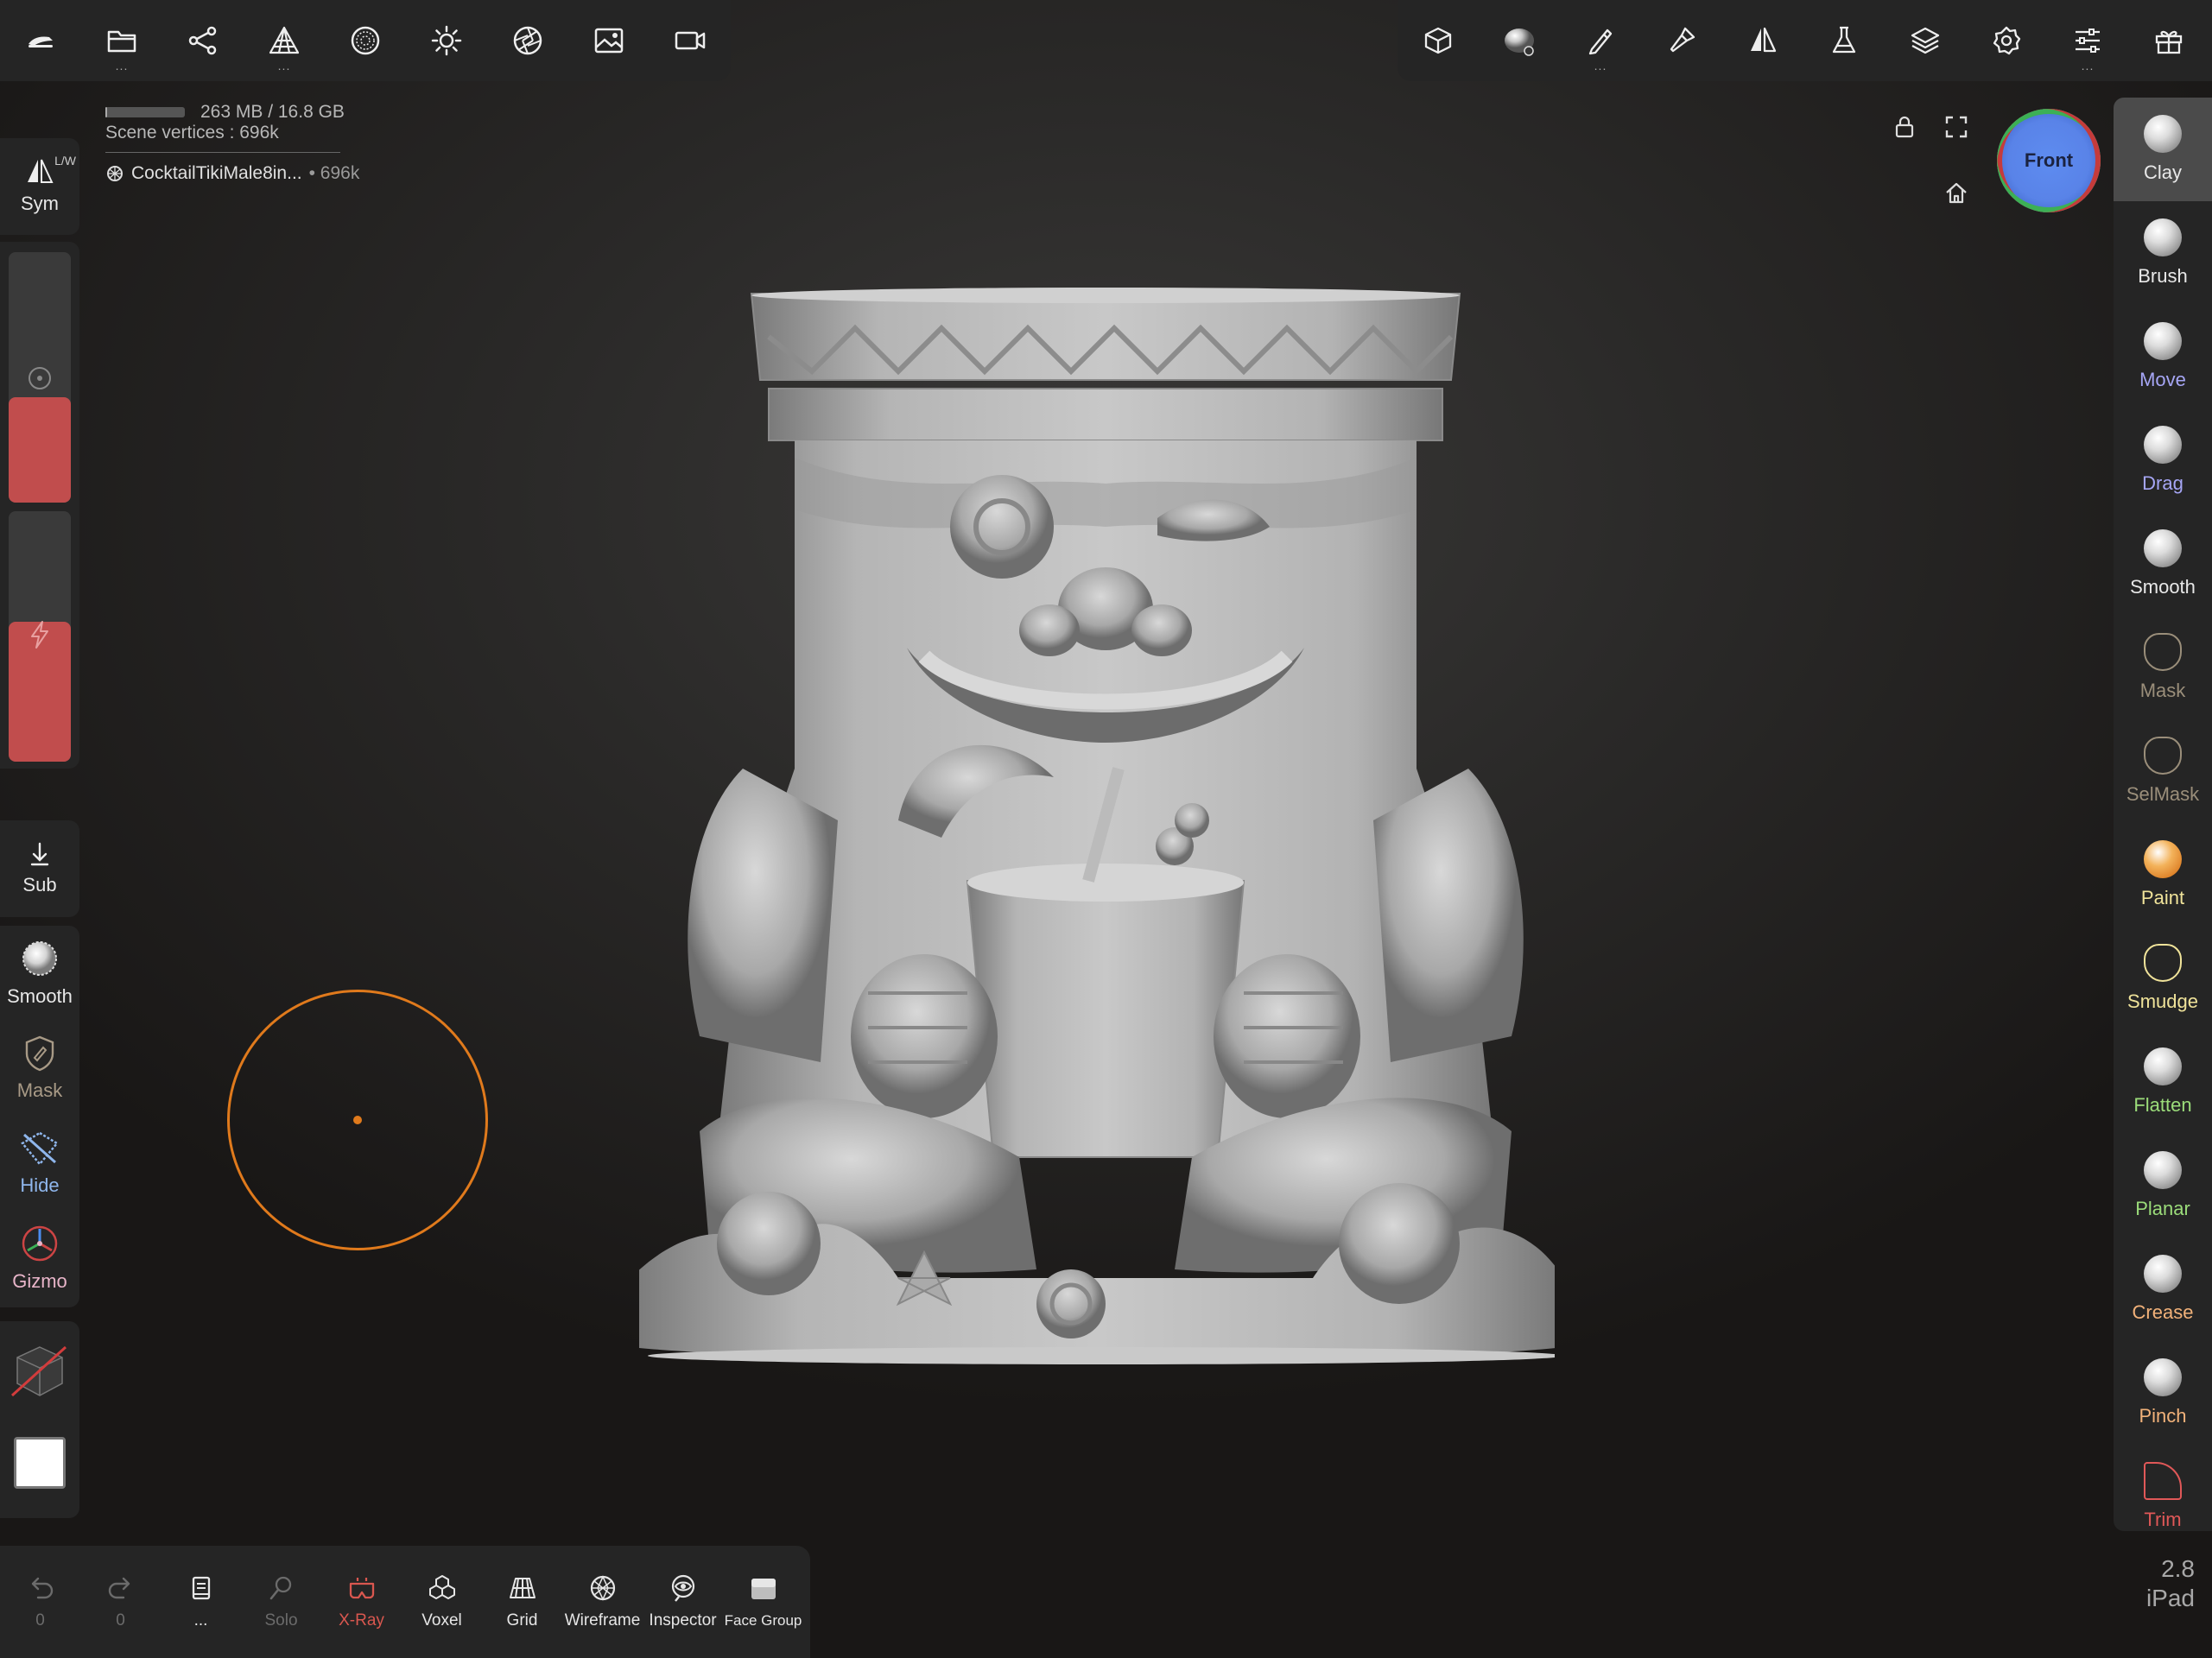 The width and height of the screenshot is (2212, 1658). What do you see at coordinates (40, 40) in the screenshot?
I see `app-menu-icon` at bounding box center [40, 40].